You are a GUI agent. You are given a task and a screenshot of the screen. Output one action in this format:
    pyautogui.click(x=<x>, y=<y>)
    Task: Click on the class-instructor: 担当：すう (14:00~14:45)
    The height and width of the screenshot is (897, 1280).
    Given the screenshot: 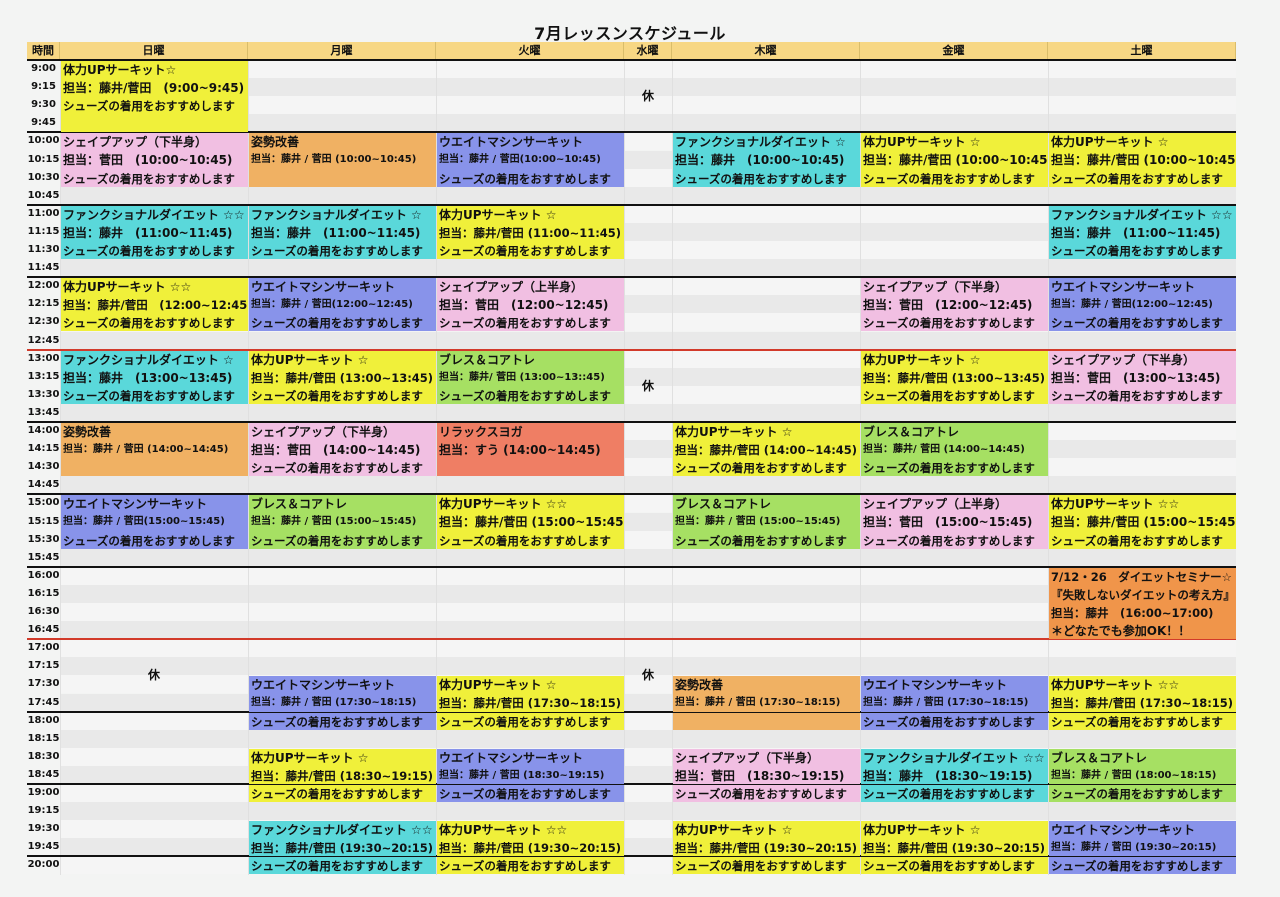 What is the action you would take?
    pyautogui.click(x=520, y=450)
    